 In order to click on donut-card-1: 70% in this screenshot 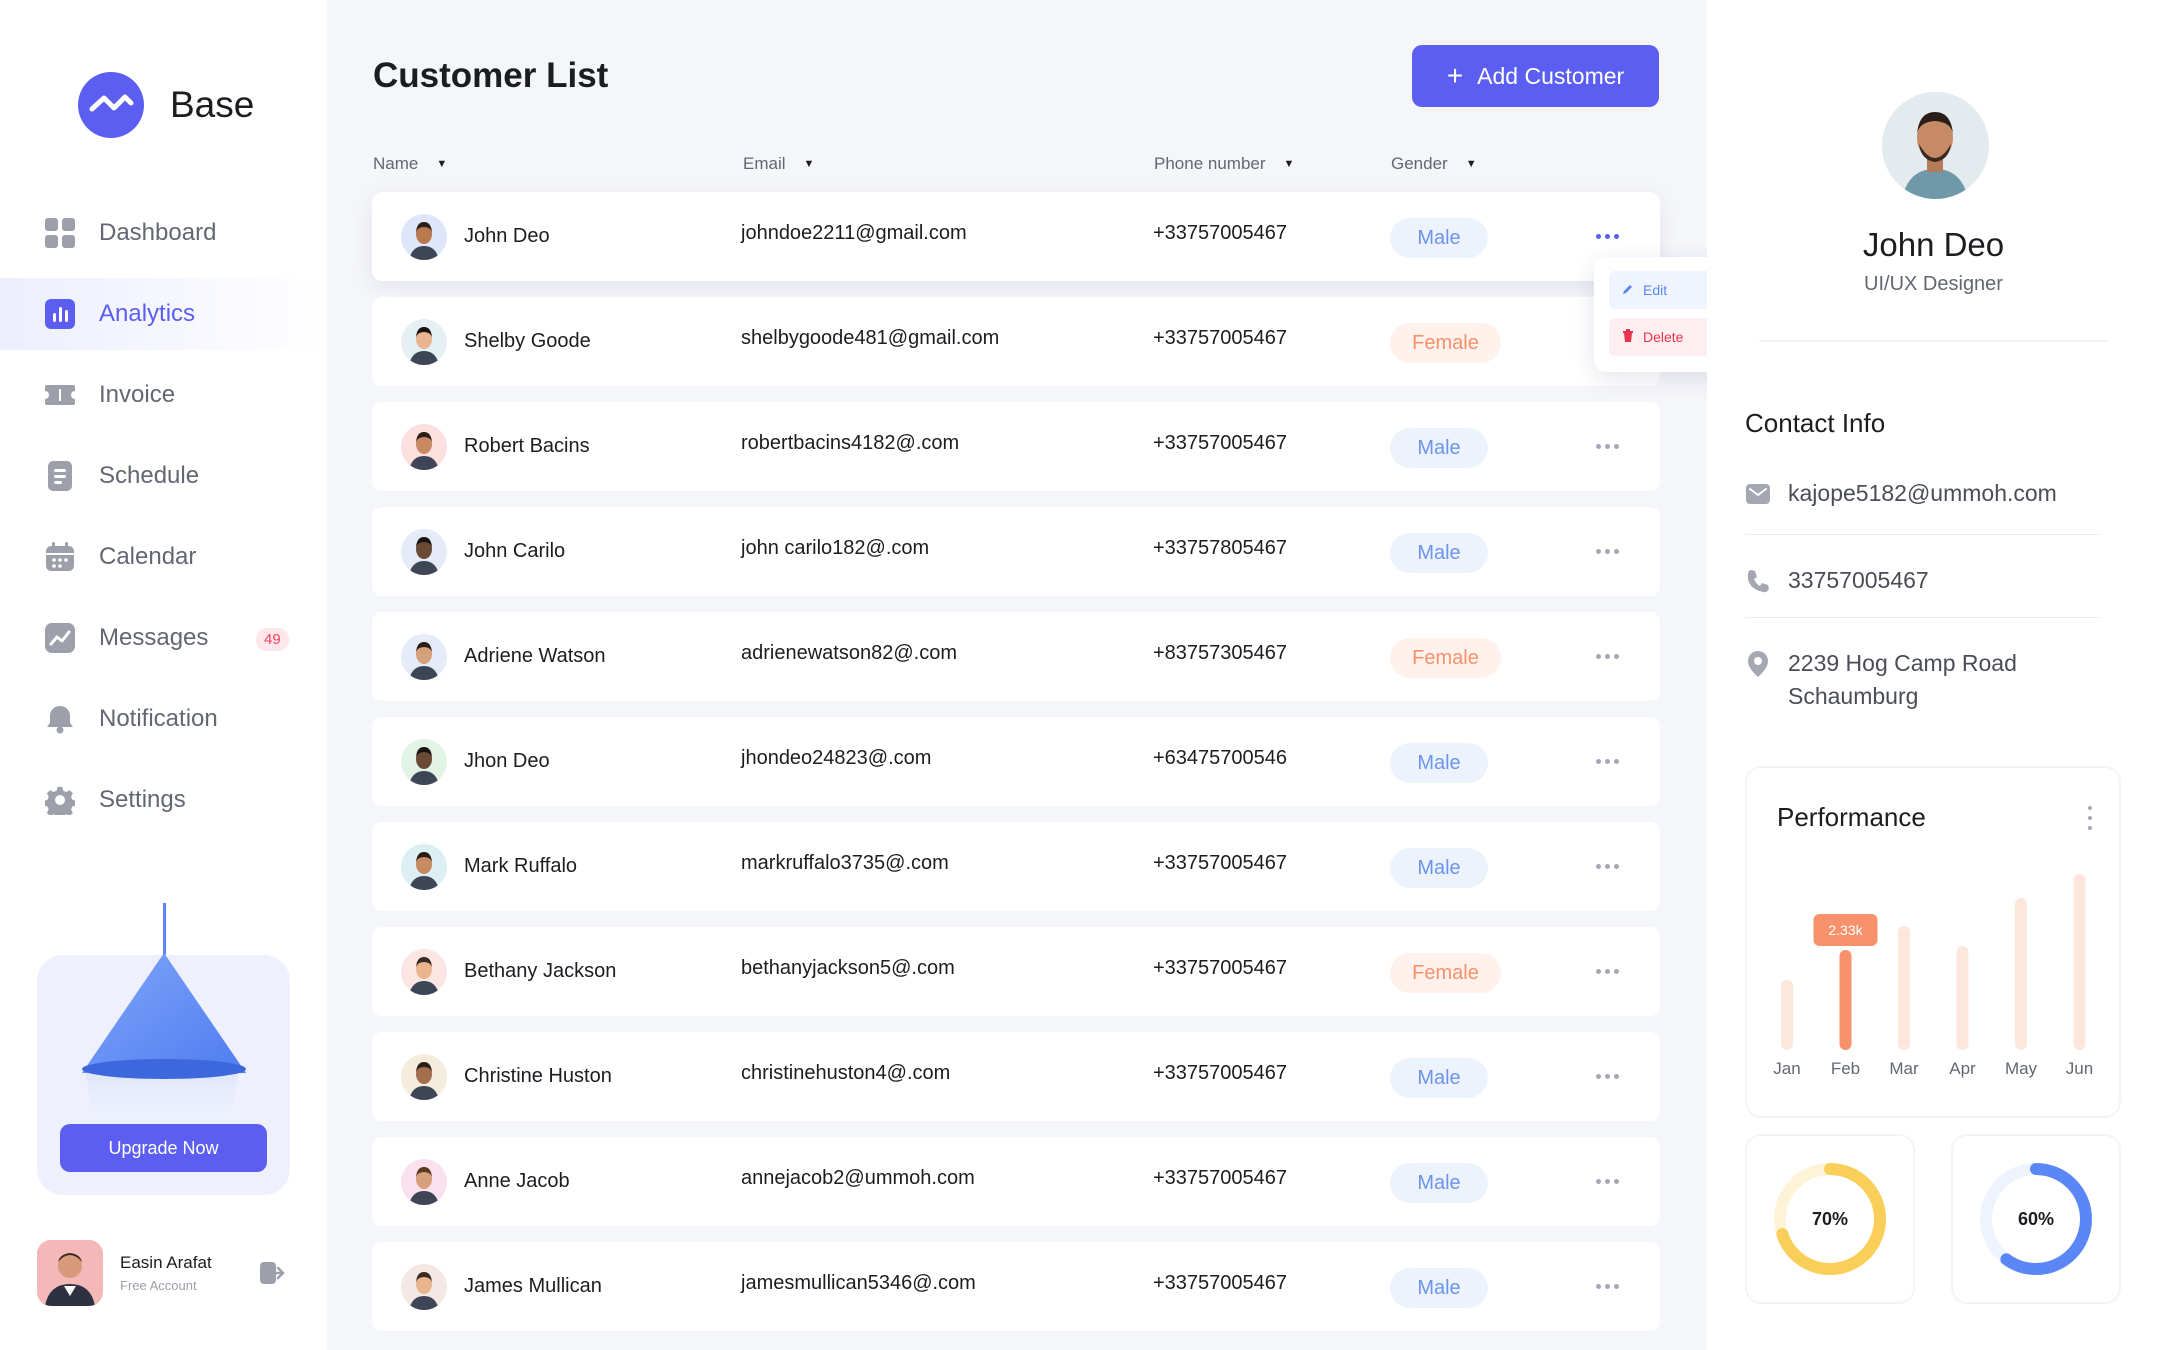, I will do `click(1830, 1219)`.